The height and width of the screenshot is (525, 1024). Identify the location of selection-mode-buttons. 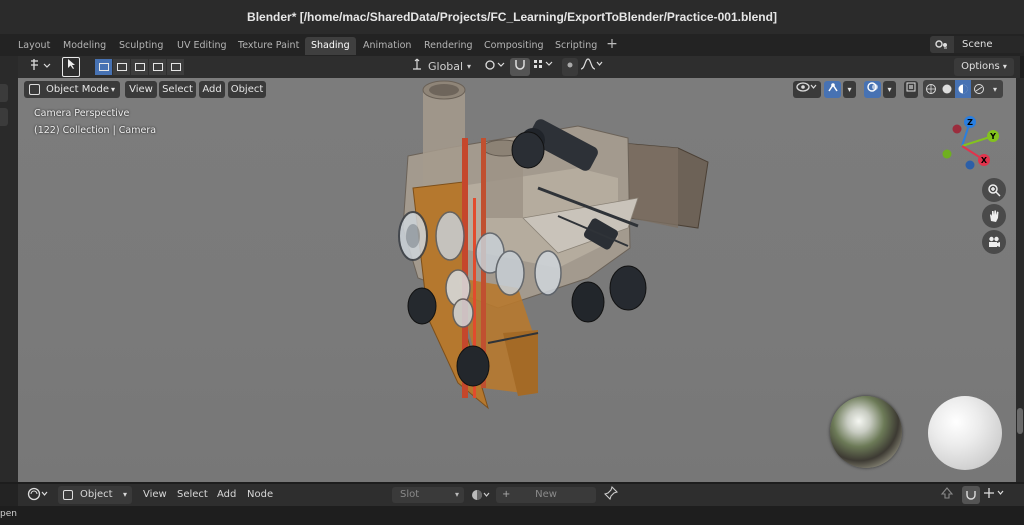
(140, 67).